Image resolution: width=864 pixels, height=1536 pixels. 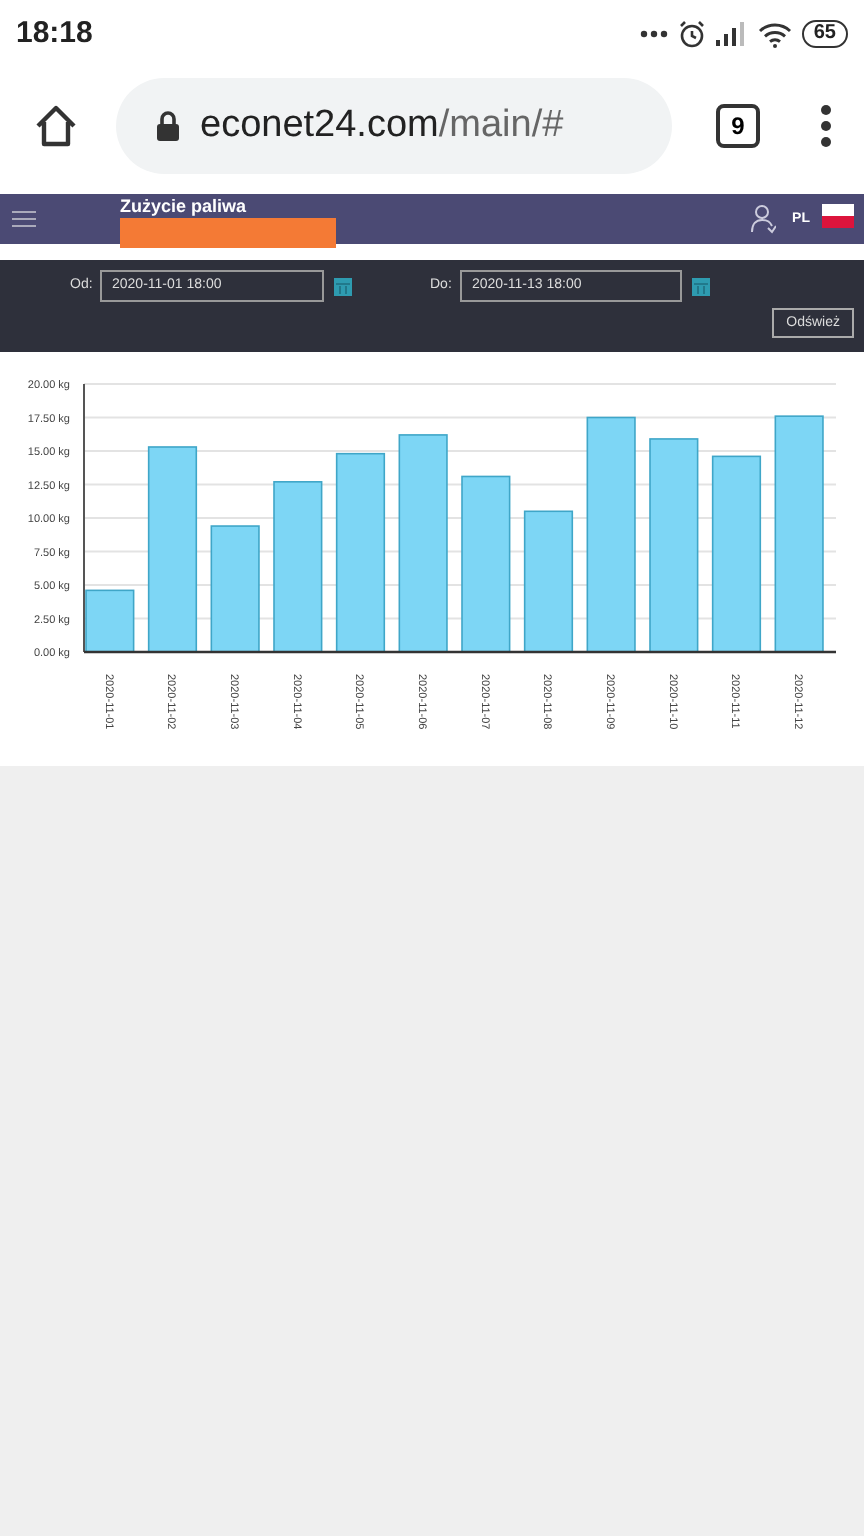 What do you see at coordinates (731, 34) in the screenshot?
I see `signal-icon` at bounding box center [731, 34].